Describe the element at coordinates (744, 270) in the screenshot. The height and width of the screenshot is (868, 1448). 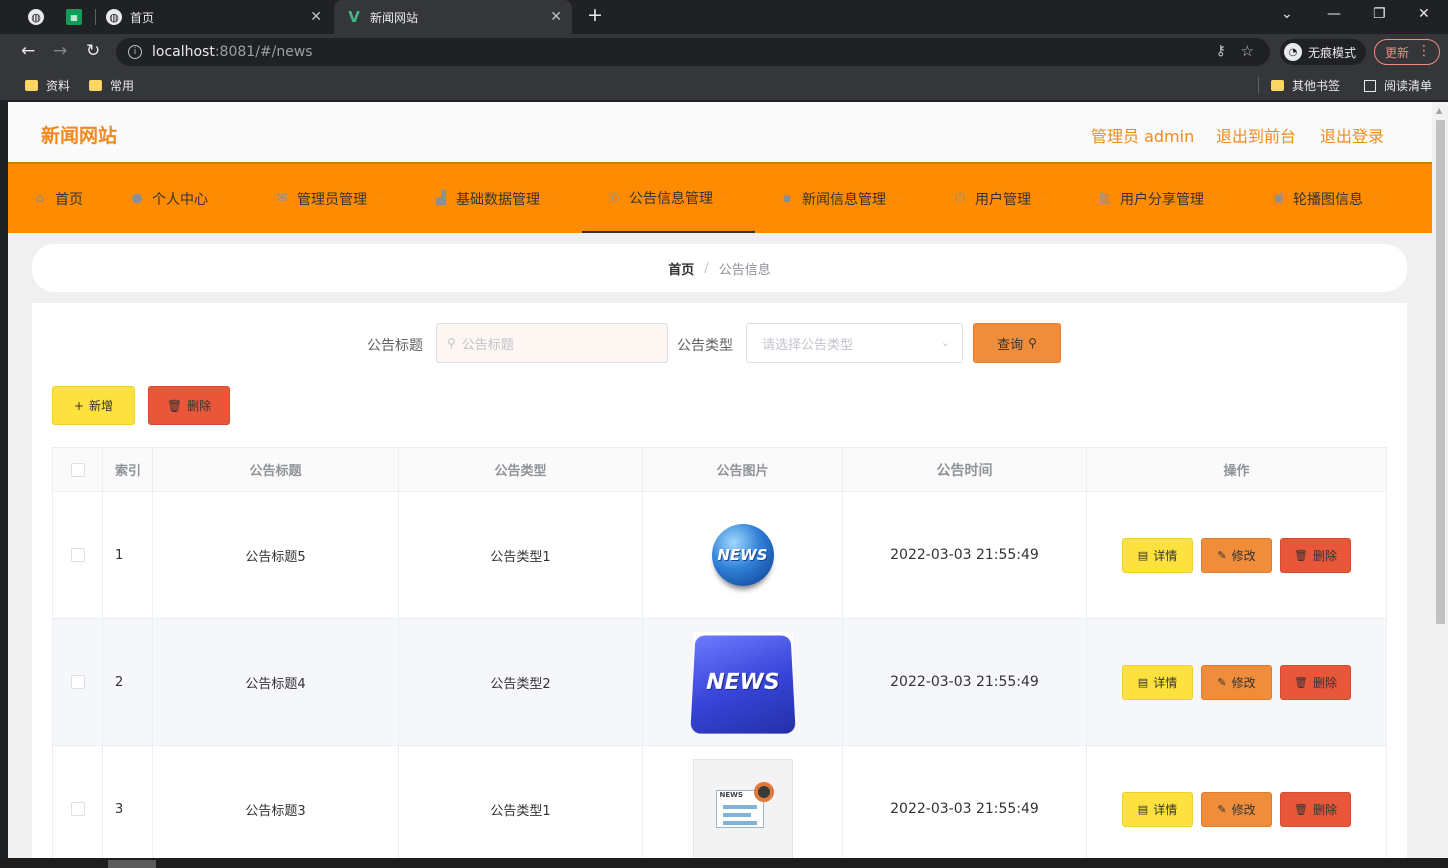
I see `breadcrumb-current: 公告信息` at that location.